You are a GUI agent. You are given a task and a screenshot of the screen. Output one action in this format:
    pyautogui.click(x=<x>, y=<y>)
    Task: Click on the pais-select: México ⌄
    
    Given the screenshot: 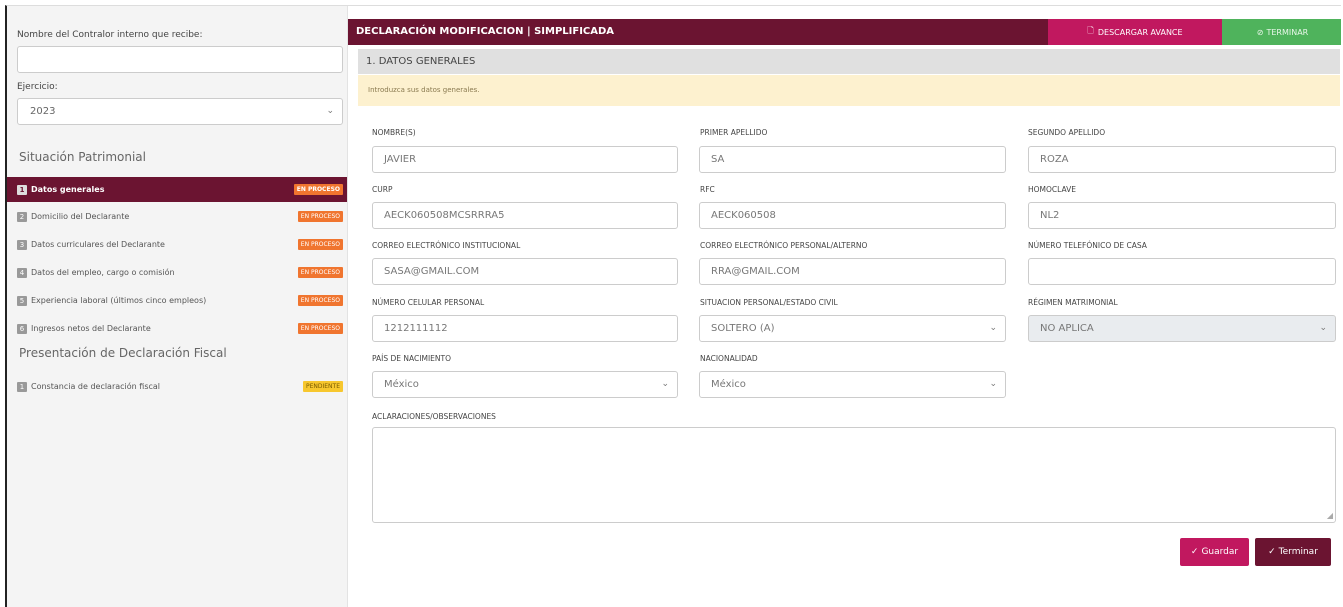 What is the action you would take?
    pyautogui.click(x=525, y=384)
    